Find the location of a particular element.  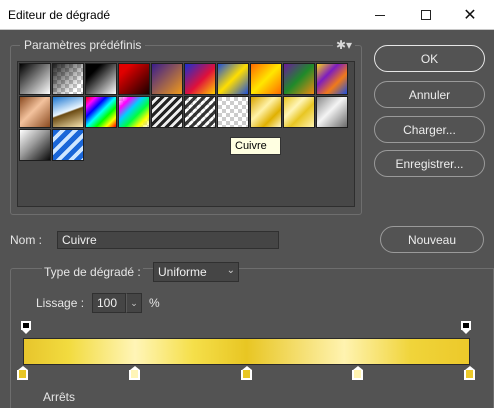

close-icon: ✕ is located at coordinates (470, 14).